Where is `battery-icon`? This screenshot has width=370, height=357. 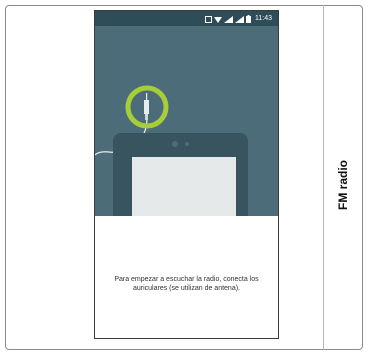 battery-icon is located at coordinates (248, 19).